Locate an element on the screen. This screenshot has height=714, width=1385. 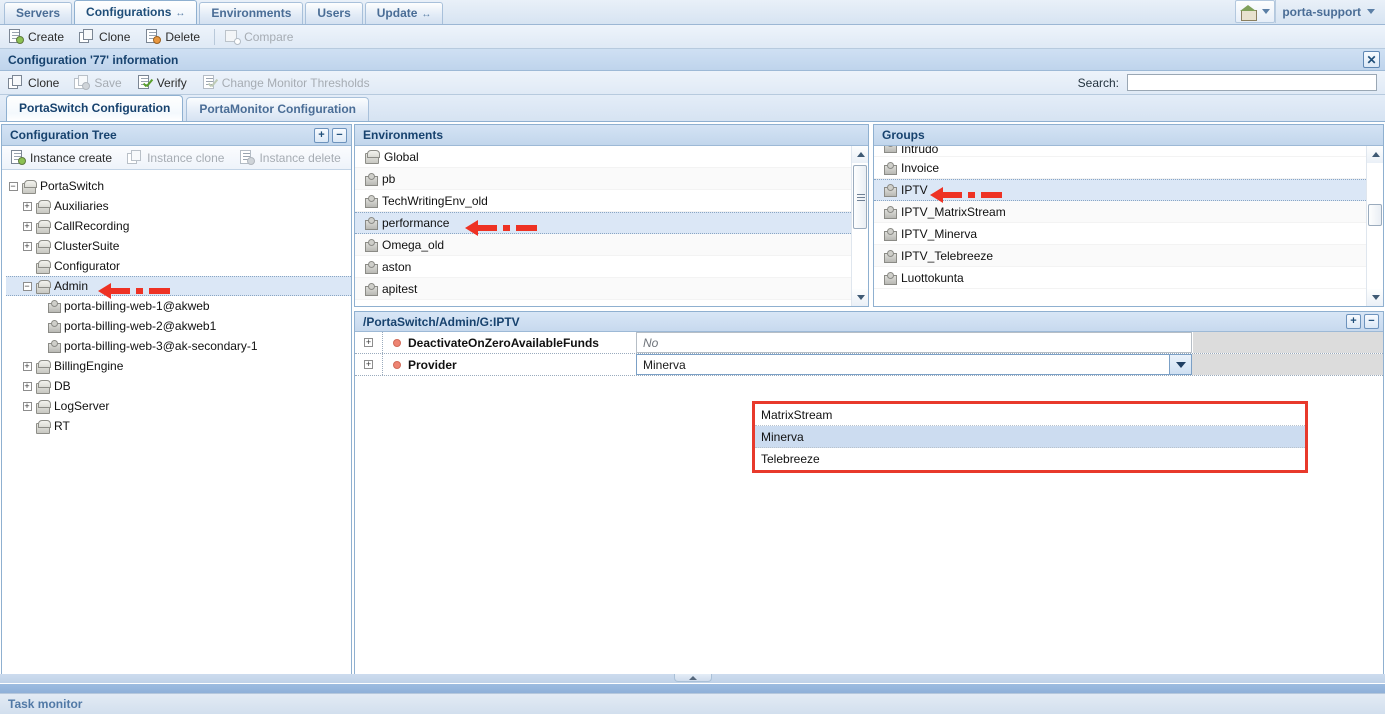
verify-config-button: Verify is located at coordinates (164, 83).